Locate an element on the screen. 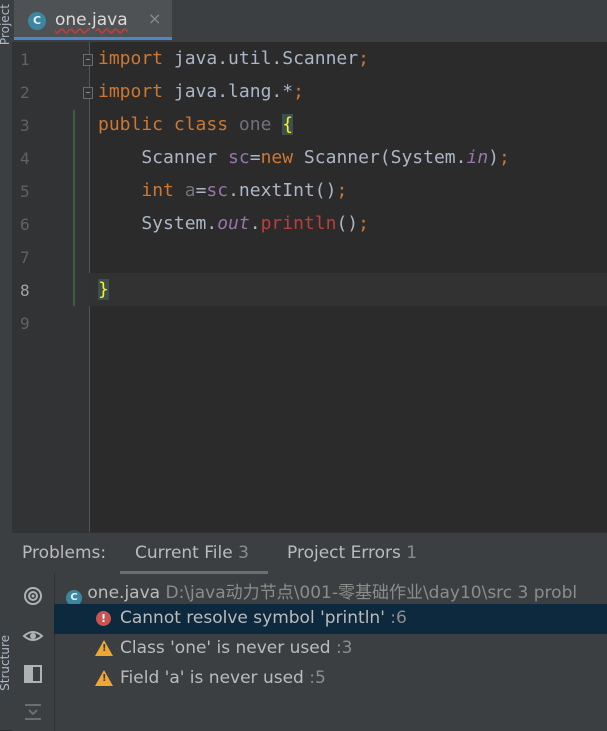 Image resolution: width=607 pixels, height=731 pixels. problem-line: :3 is located at coordinates (344, 648).